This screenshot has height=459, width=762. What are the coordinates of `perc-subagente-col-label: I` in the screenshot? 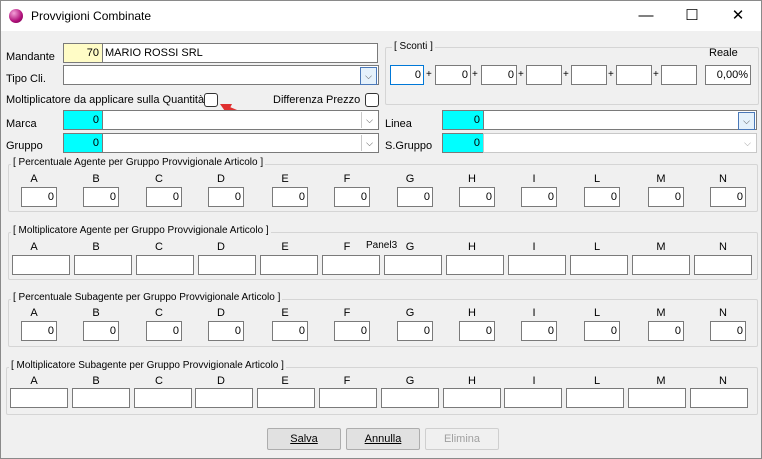 It's located at (534, 313).